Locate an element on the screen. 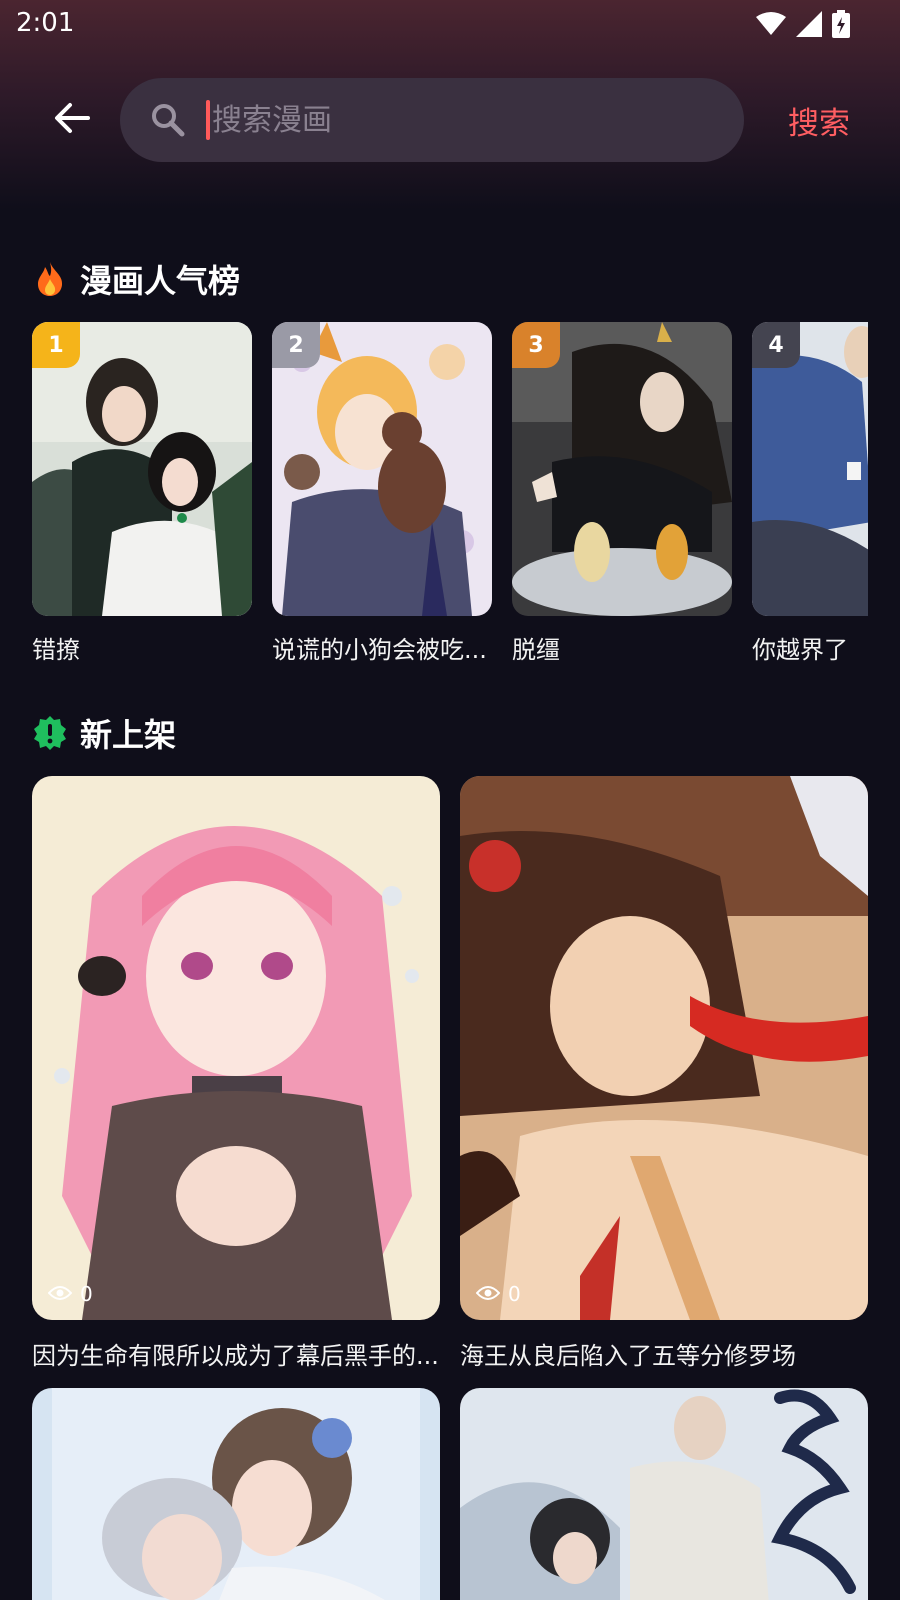  comic-cover: 2 is located at coordinates (382, 469).